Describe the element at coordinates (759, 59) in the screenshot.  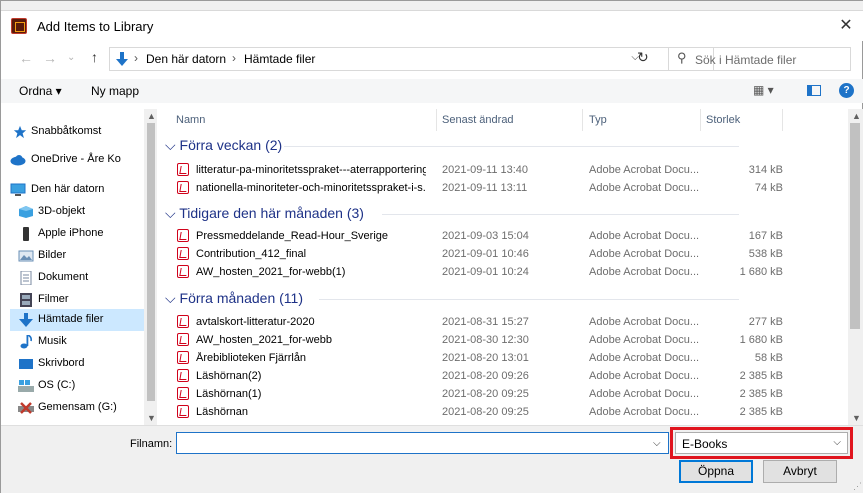
I see `search-input: ⚲ Sök i Hämtade filer` at that location.